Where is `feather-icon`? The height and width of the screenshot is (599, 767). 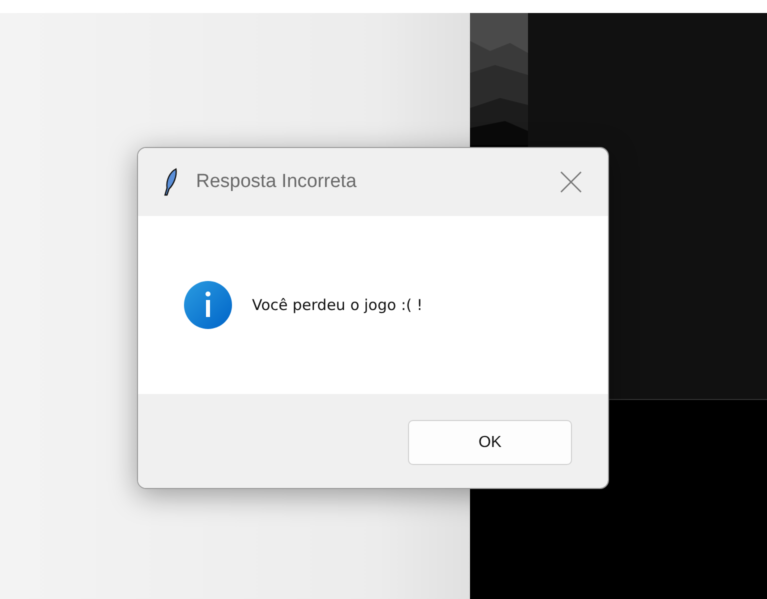 feather-icon is located at coordinates (171, 182).